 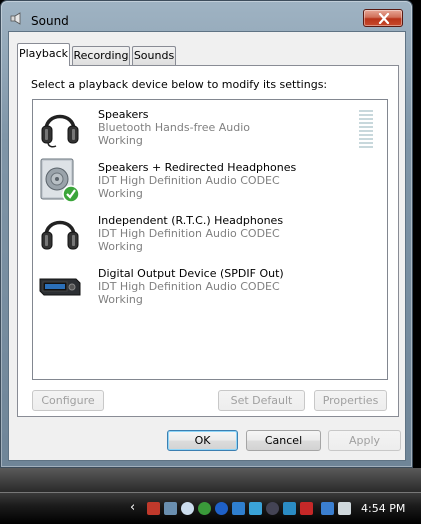 What do you see at coordinates (364, 440) in the screenshot?
I see `apply-button: Apply` at bounding box center [364, 440].